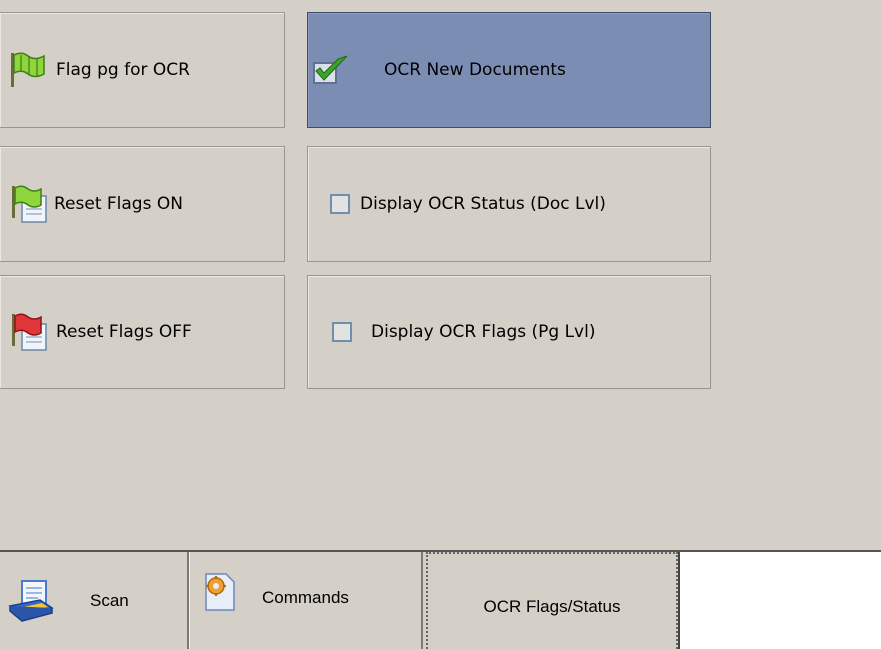 The width and height of the screenshot is (881, 649). I want to click on tab-bar-empty-area, so click(779, 600).